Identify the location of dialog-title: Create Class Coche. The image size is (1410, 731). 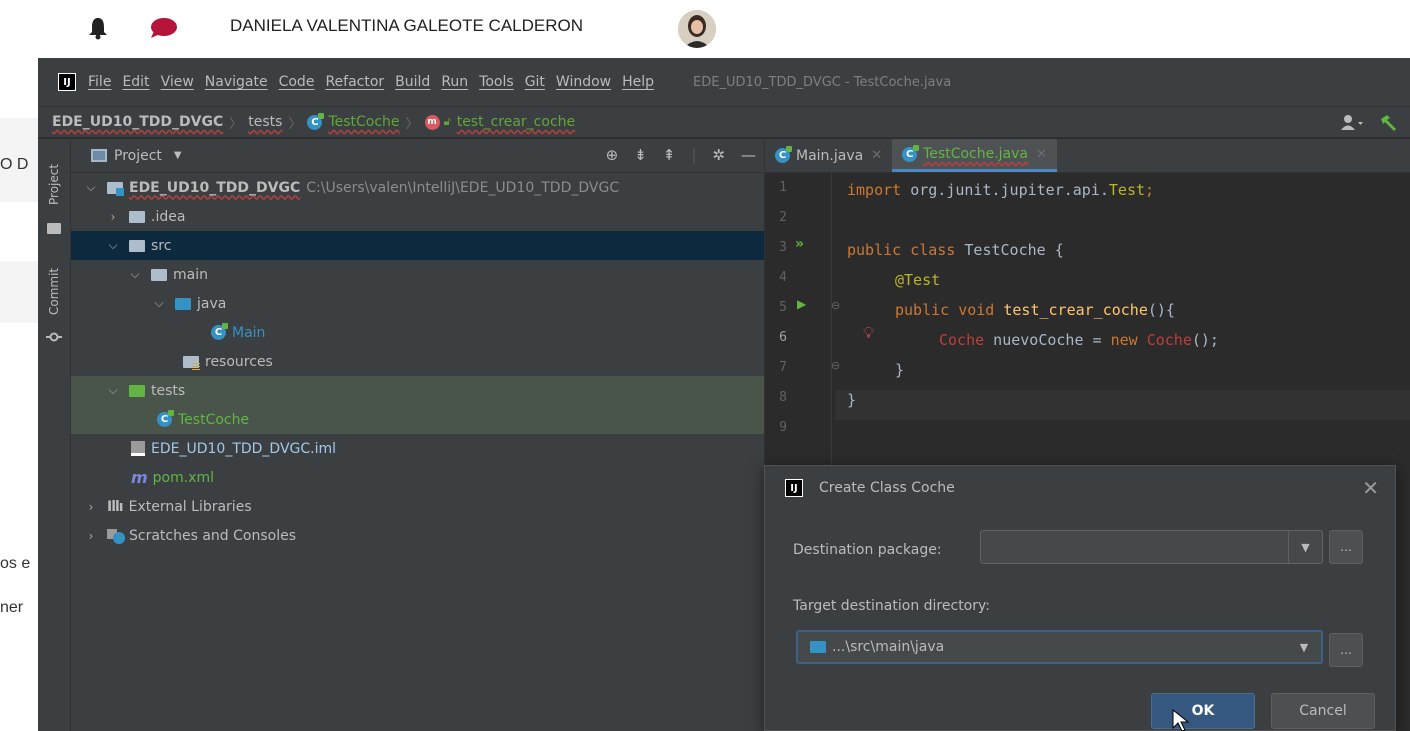
(887, 488).